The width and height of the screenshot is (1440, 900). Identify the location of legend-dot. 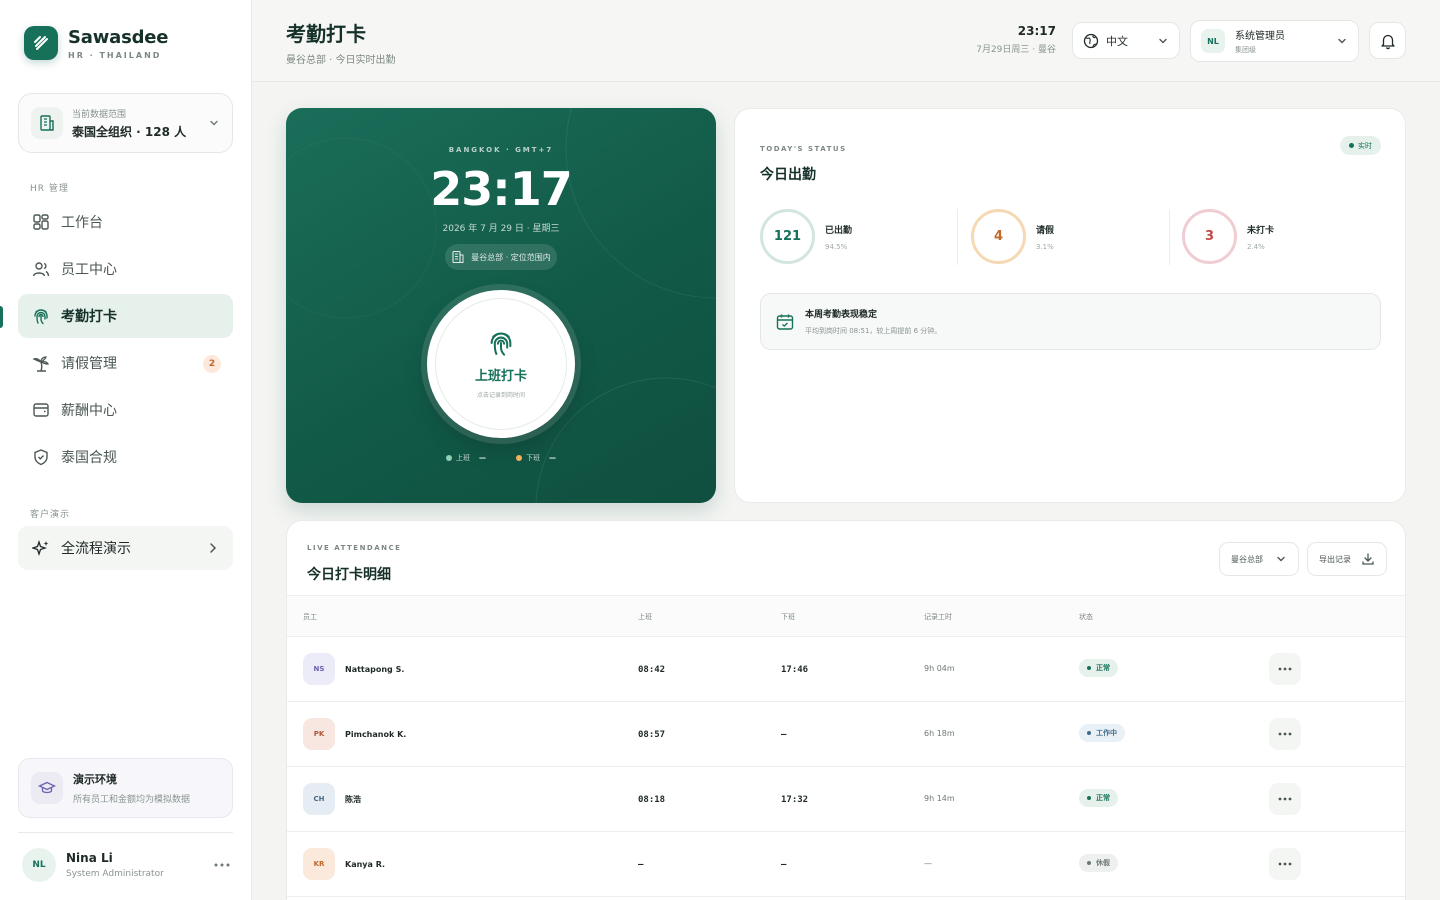
(519, 458).